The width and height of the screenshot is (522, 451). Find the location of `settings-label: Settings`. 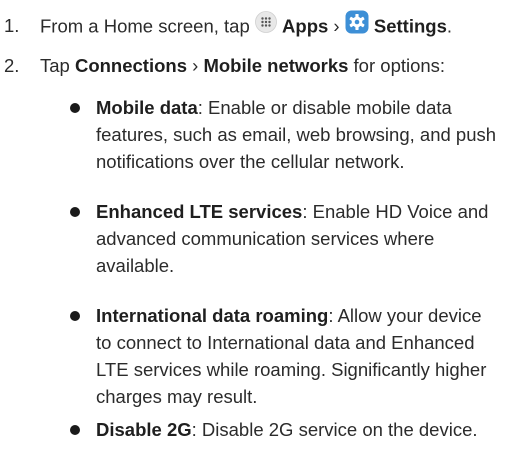

settings-label: Settings is located at coordinates (410, 26).